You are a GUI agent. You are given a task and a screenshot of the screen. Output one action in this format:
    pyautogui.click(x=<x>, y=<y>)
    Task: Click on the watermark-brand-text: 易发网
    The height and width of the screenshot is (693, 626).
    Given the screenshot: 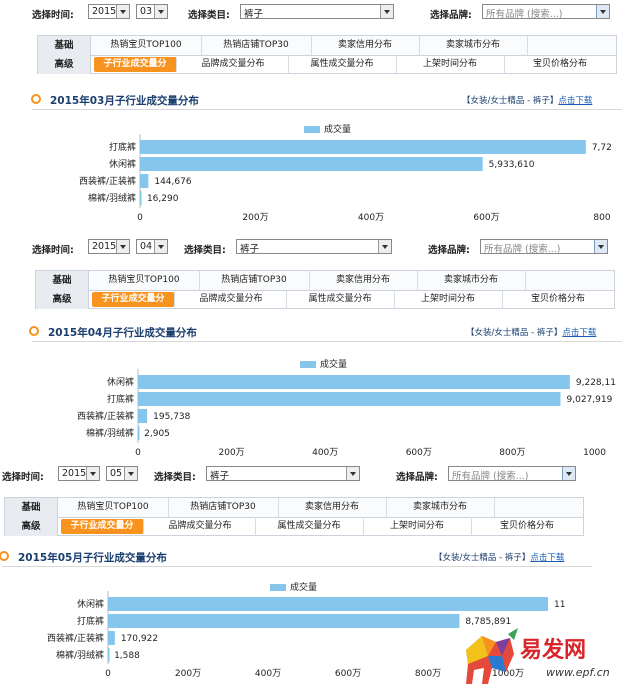 What is the action you would take?
    pyautogui.click(x=553, y=650)
    